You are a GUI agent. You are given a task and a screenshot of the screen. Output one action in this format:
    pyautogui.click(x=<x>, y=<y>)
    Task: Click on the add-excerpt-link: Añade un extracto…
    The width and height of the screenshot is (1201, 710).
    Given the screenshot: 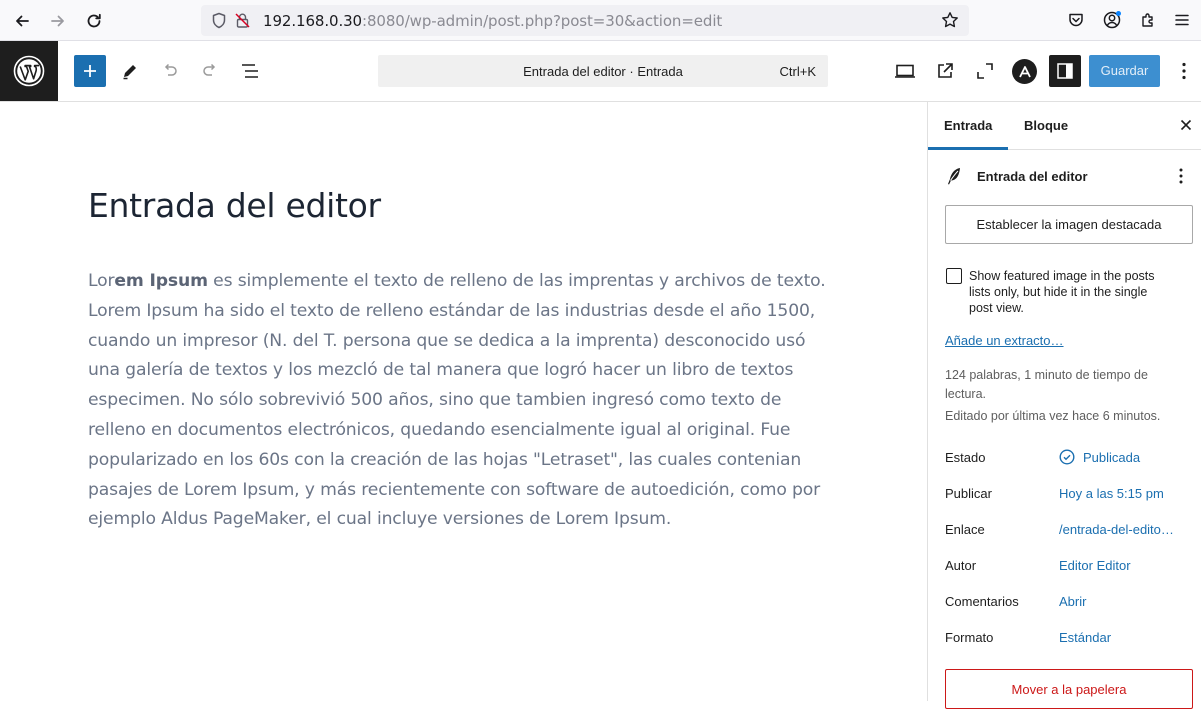 What is the action you would take?
    pyautogui.click(x=1004, y=340)
    